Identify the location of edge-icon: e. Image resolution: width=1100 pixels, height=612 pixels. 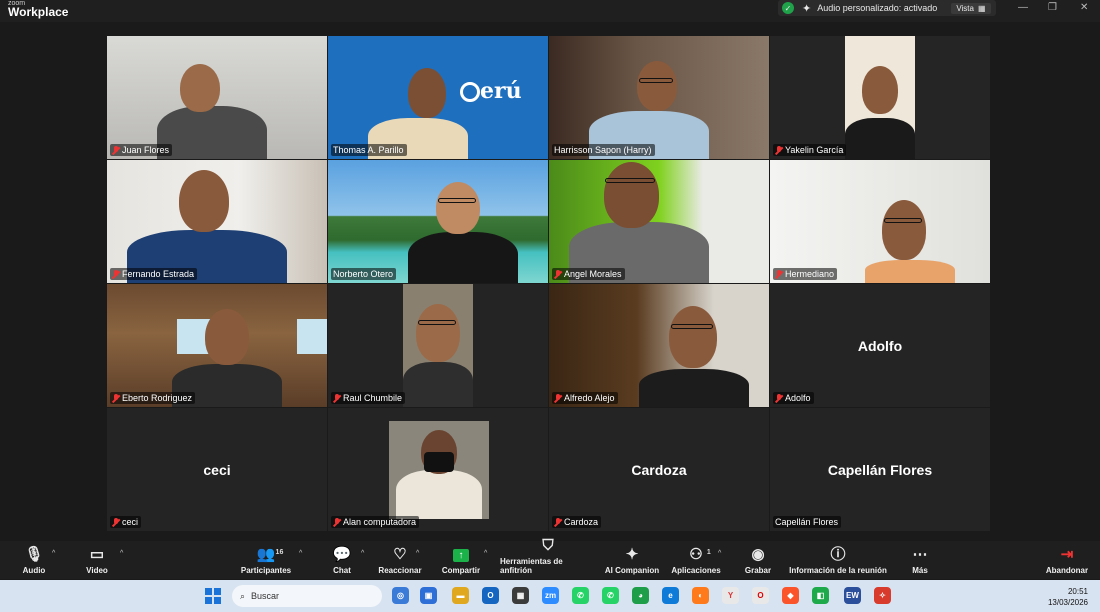
(670, 595).